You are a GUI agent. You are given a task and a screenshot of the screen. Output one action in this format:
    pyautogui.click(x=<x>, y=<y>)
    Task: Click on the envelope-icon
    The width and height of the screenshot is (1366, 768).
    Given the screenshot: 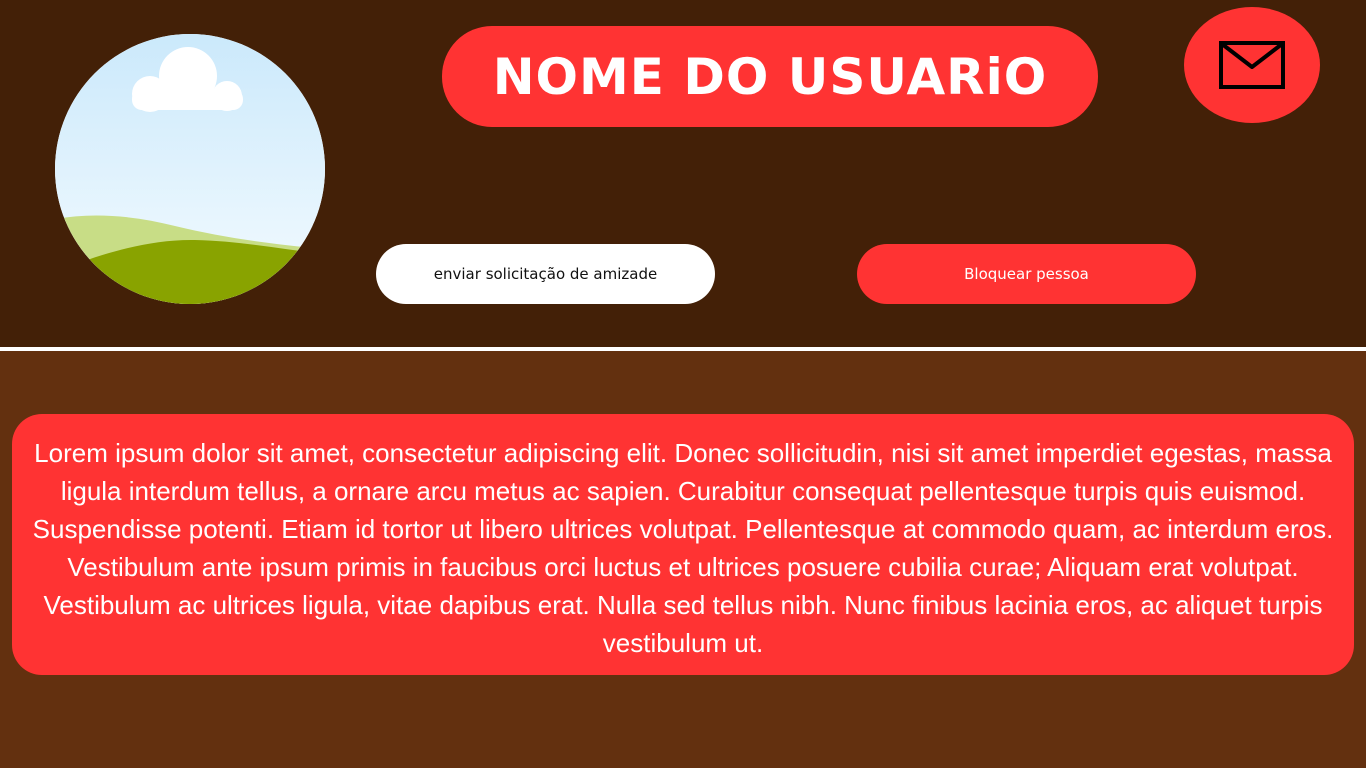 What is the action you would take?
    pyautogui.click(x=1252, y=65)
    